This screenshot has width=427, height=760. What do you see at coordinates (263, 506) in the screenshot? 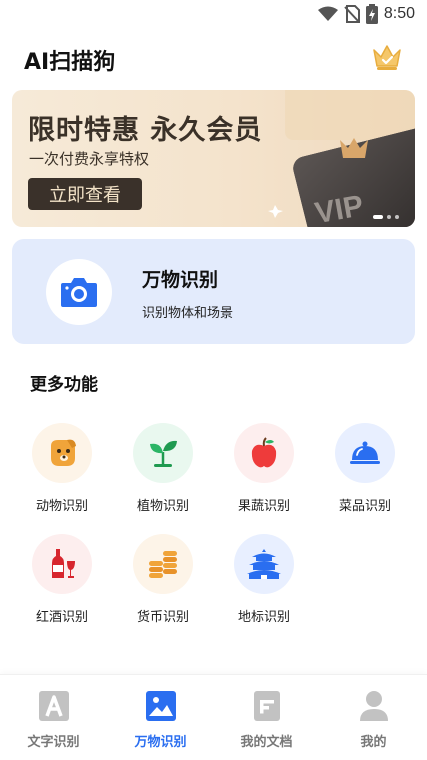
I see `grid-item-label: 果蔬识别` at bounding box center [263, 506].